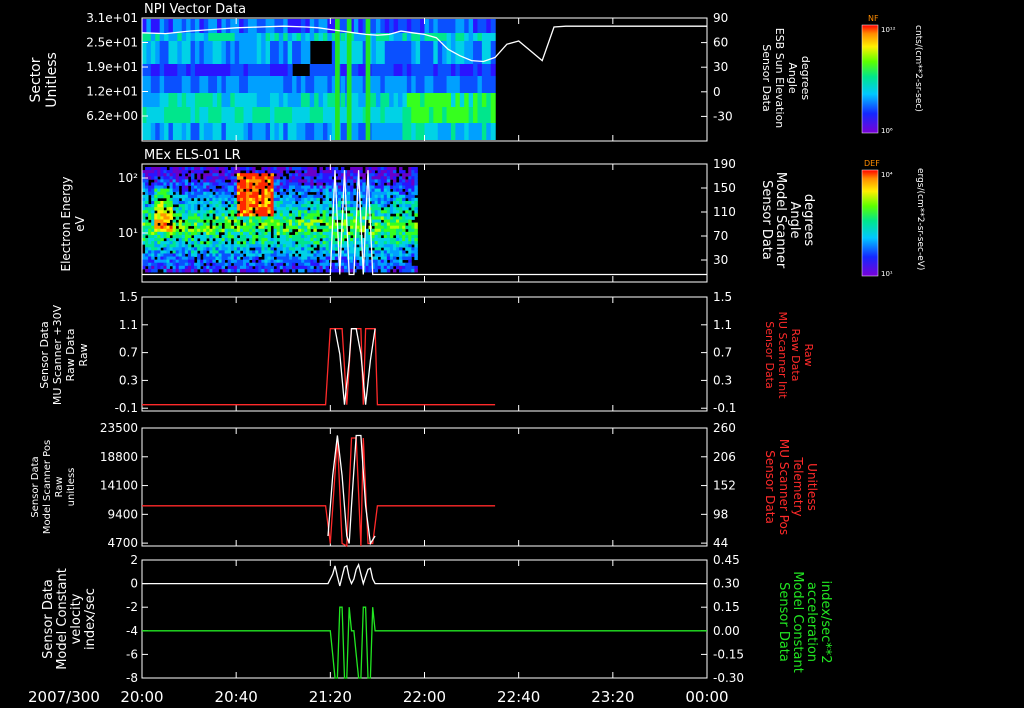 The width and height of the screenshot is (1024, 708). What do you see at coordinates (122, 543) in the screenshot?
I see `panel-4-left-tick-label: 4700` at bounding box center [122, 543].